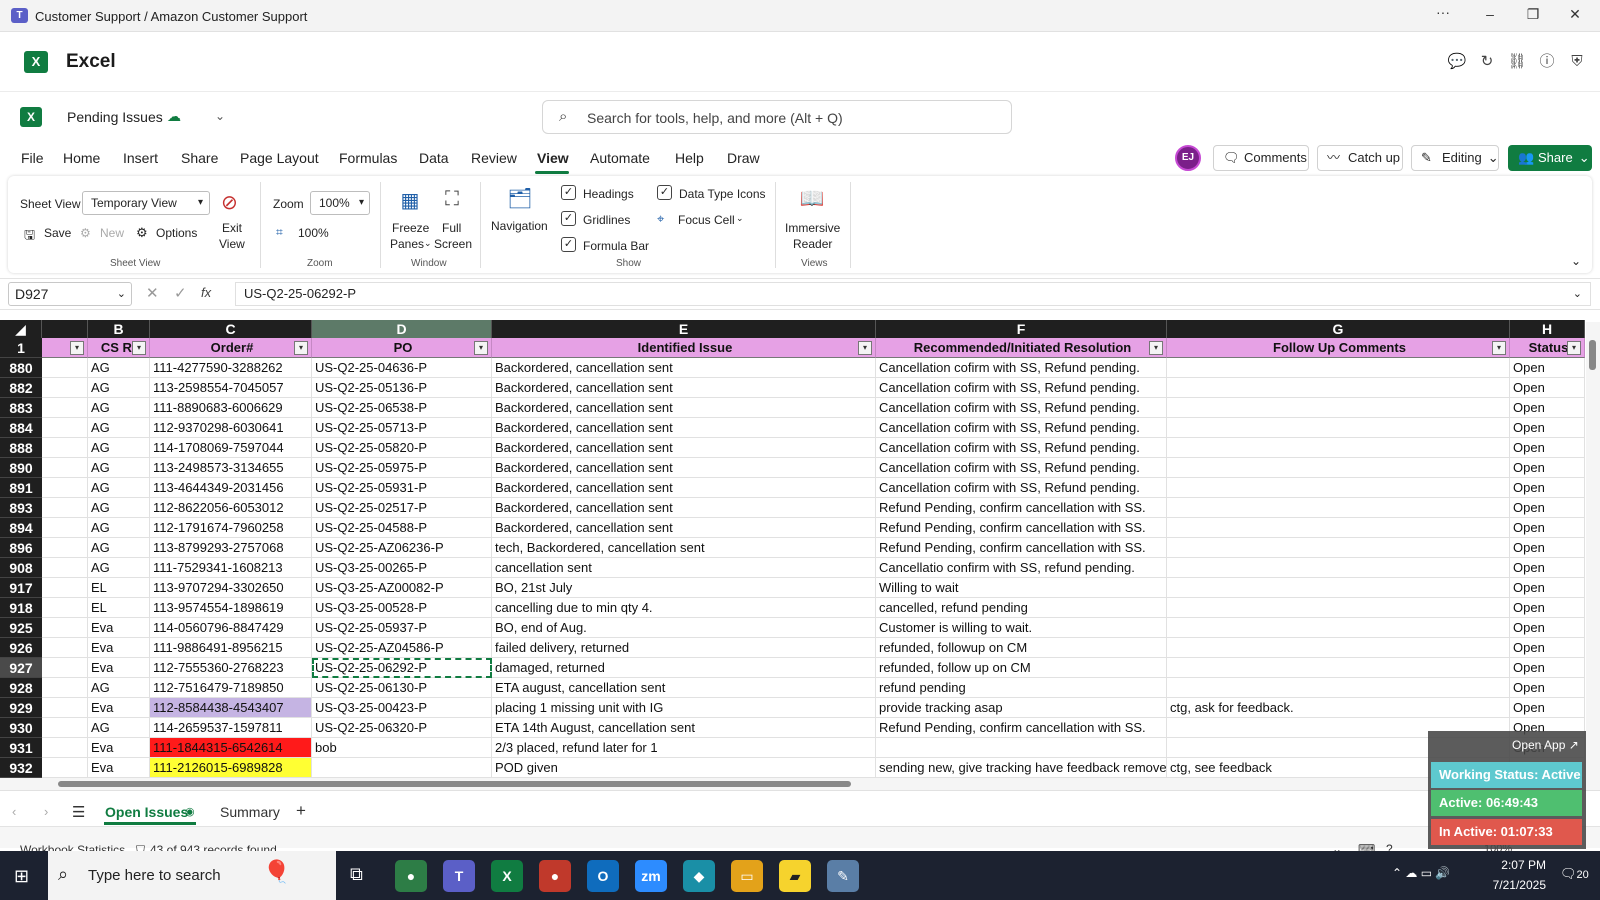  I want to click on row-header: 880, so click(21, 368).